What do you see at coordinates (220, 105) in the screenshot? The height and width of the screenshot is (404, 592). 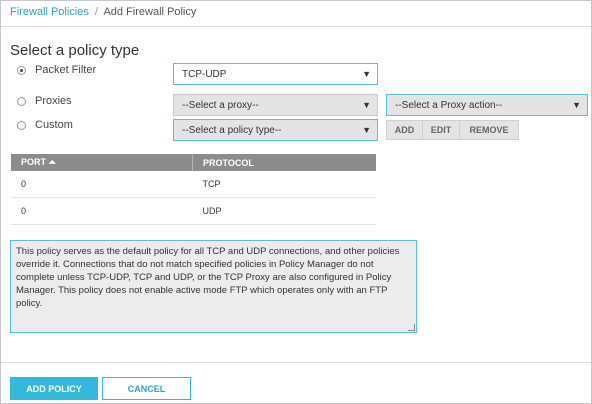 I see `proxy-select-value: --Select a proxy--` at bounding box center [220, 105].